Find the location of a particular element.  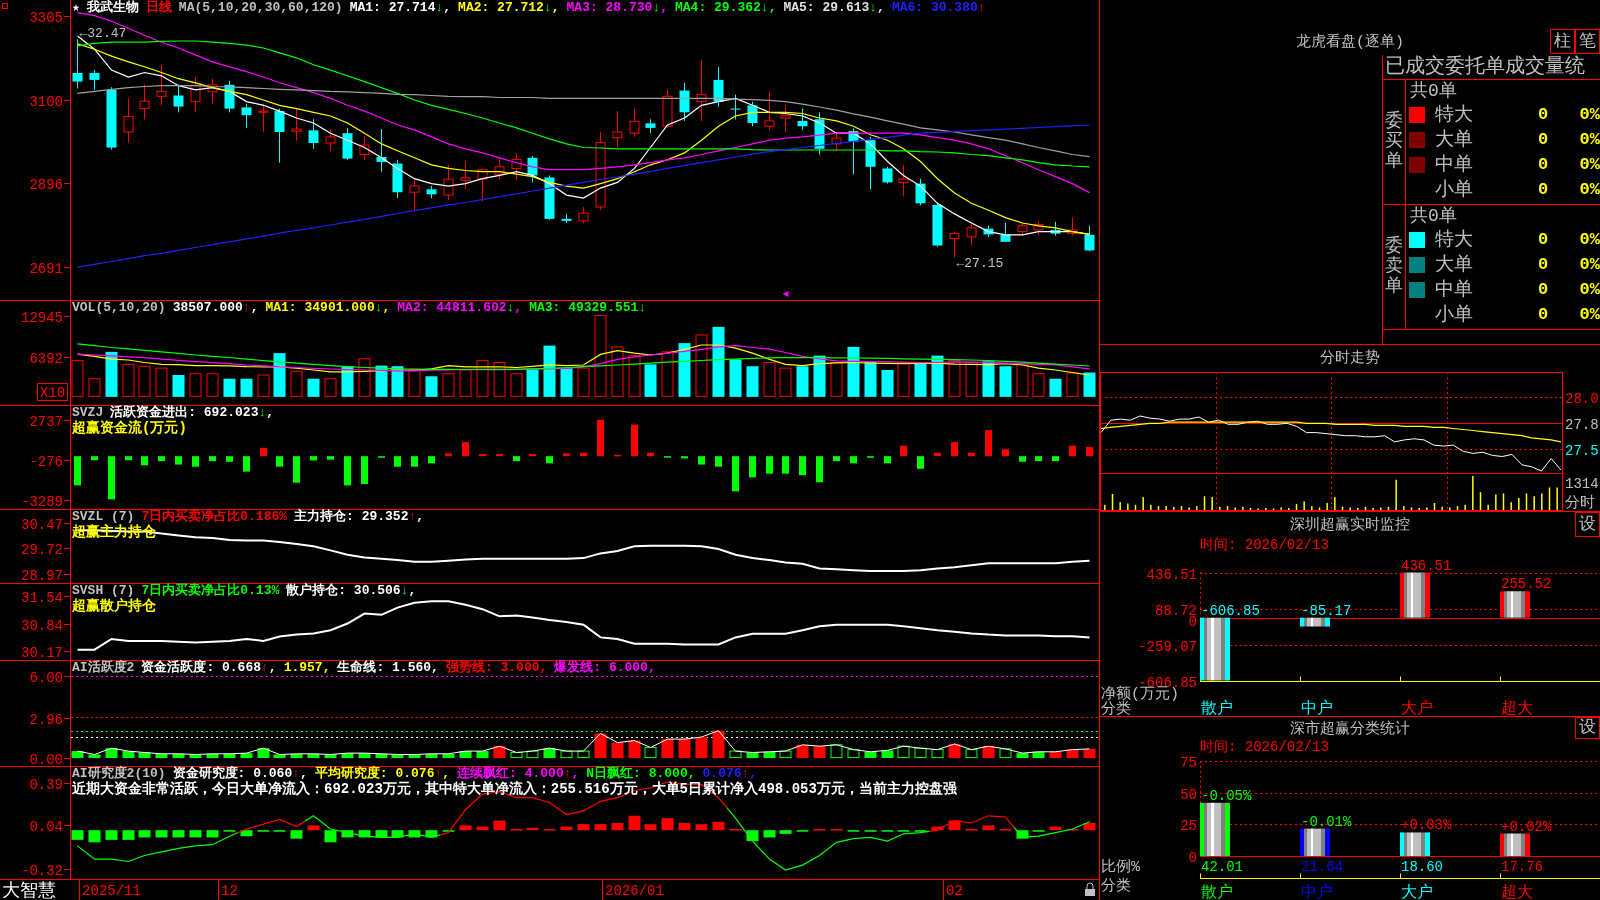

axis-label: 25 is located at coordinates (1188, 825).